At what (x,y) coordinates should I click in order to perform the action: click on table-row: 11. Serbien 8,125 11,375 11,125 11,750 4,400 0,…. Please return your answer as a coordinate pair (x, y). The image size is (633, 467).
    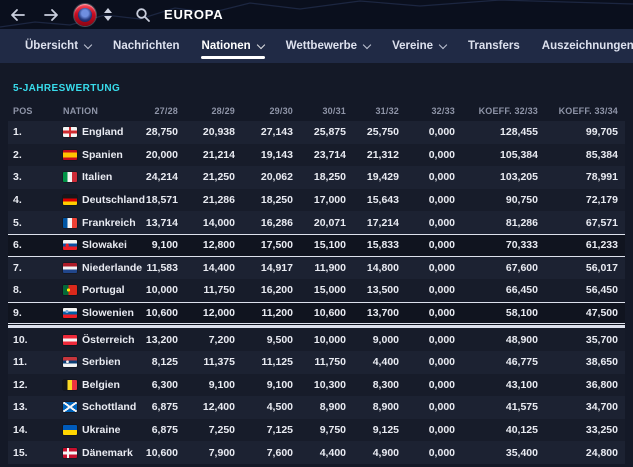
    Looking at the image, I should click on (316, 362).